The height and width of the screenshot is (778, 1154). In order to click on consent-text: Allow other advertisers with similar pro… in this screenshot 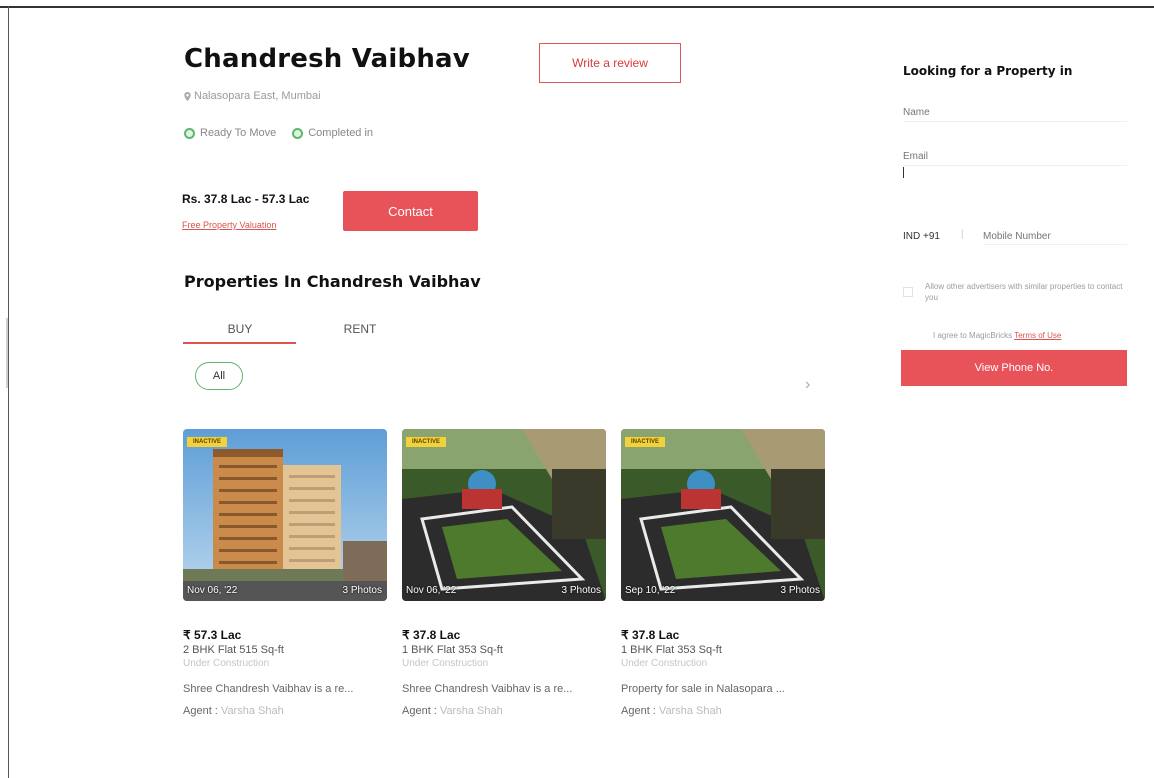, I will do `click(1024, 292)`.